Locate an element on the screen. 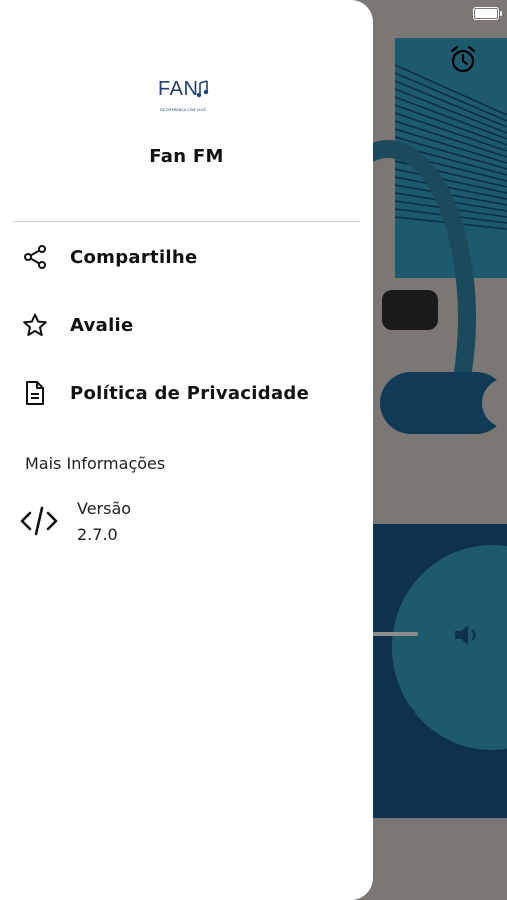 The image size is (507, 900). whatsapp-icon is located at coordinates (400, 719).